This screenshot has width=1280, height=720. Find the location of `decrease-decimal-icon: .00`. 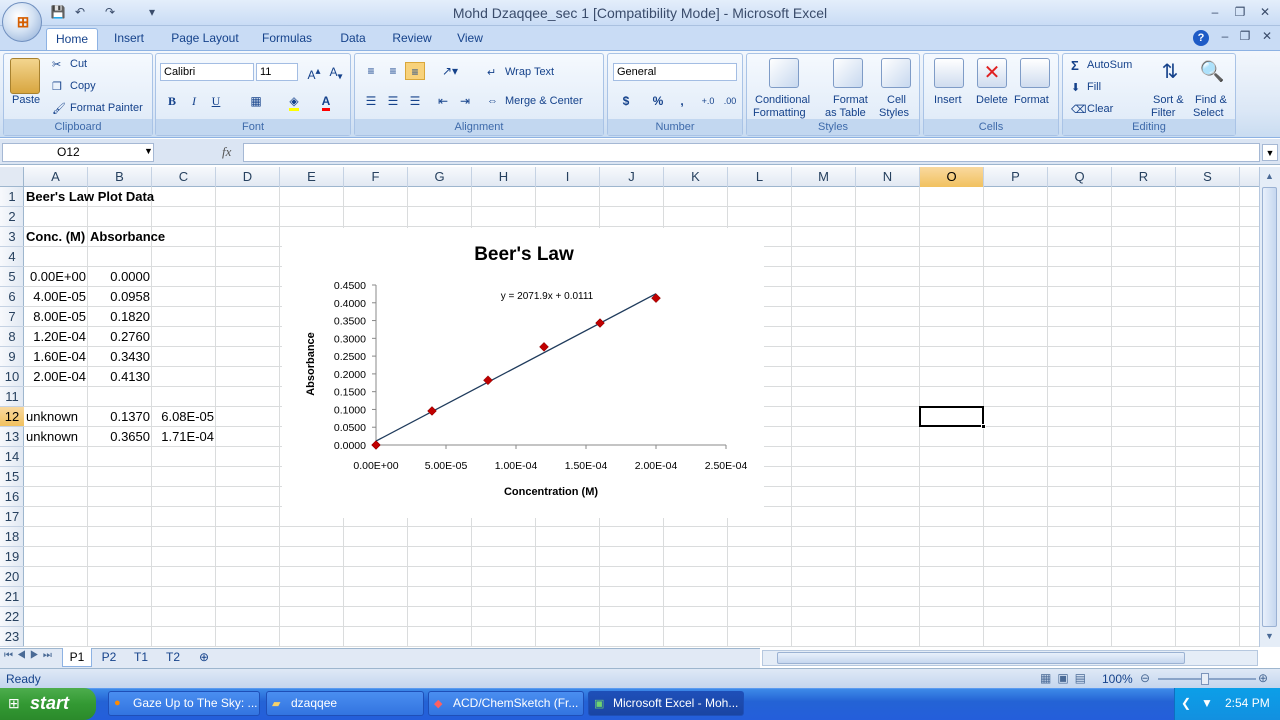

decrease-decimal-icon: .00 is located at coordinates (730, 101).